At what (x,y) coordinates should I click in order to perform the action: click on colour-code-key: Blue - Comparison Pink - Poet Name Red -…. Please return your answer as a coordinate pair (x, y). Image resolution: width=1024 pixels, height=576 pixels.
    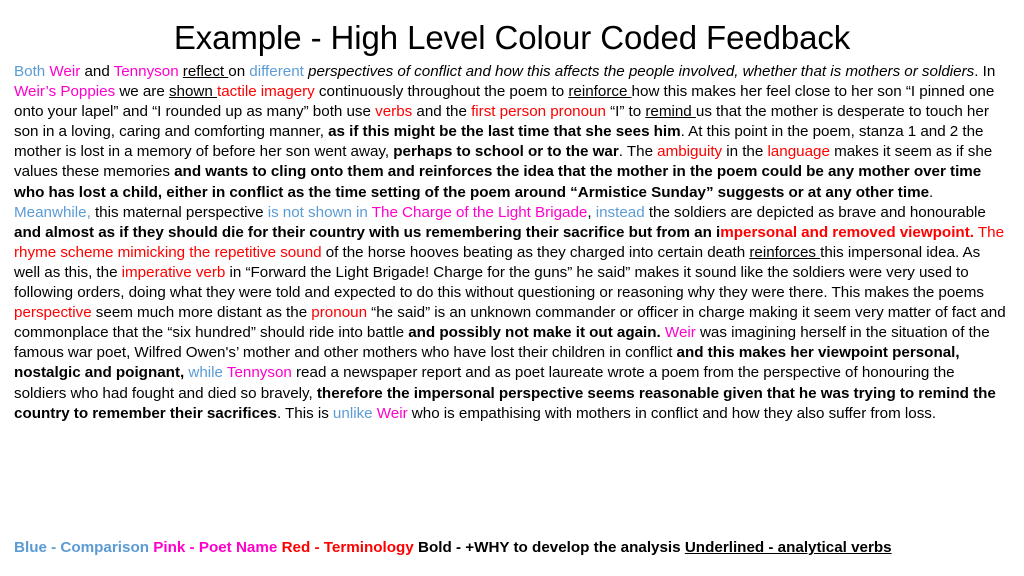
    Looking at the image, I should click on (514, 548).